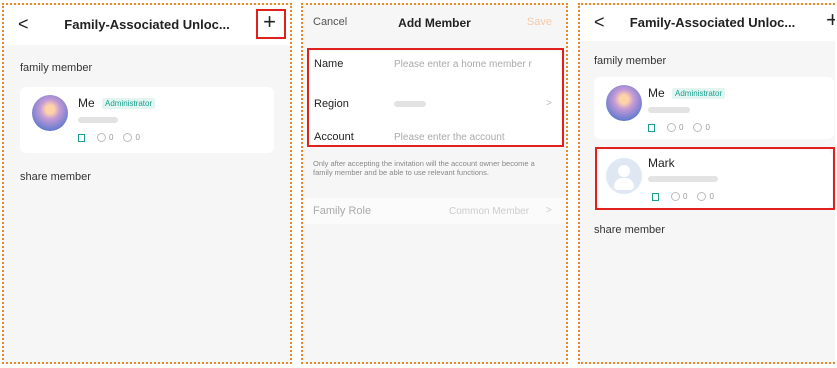 The image size is (837, 368). I want to click on add-member-icon: +, so click(830, 20).